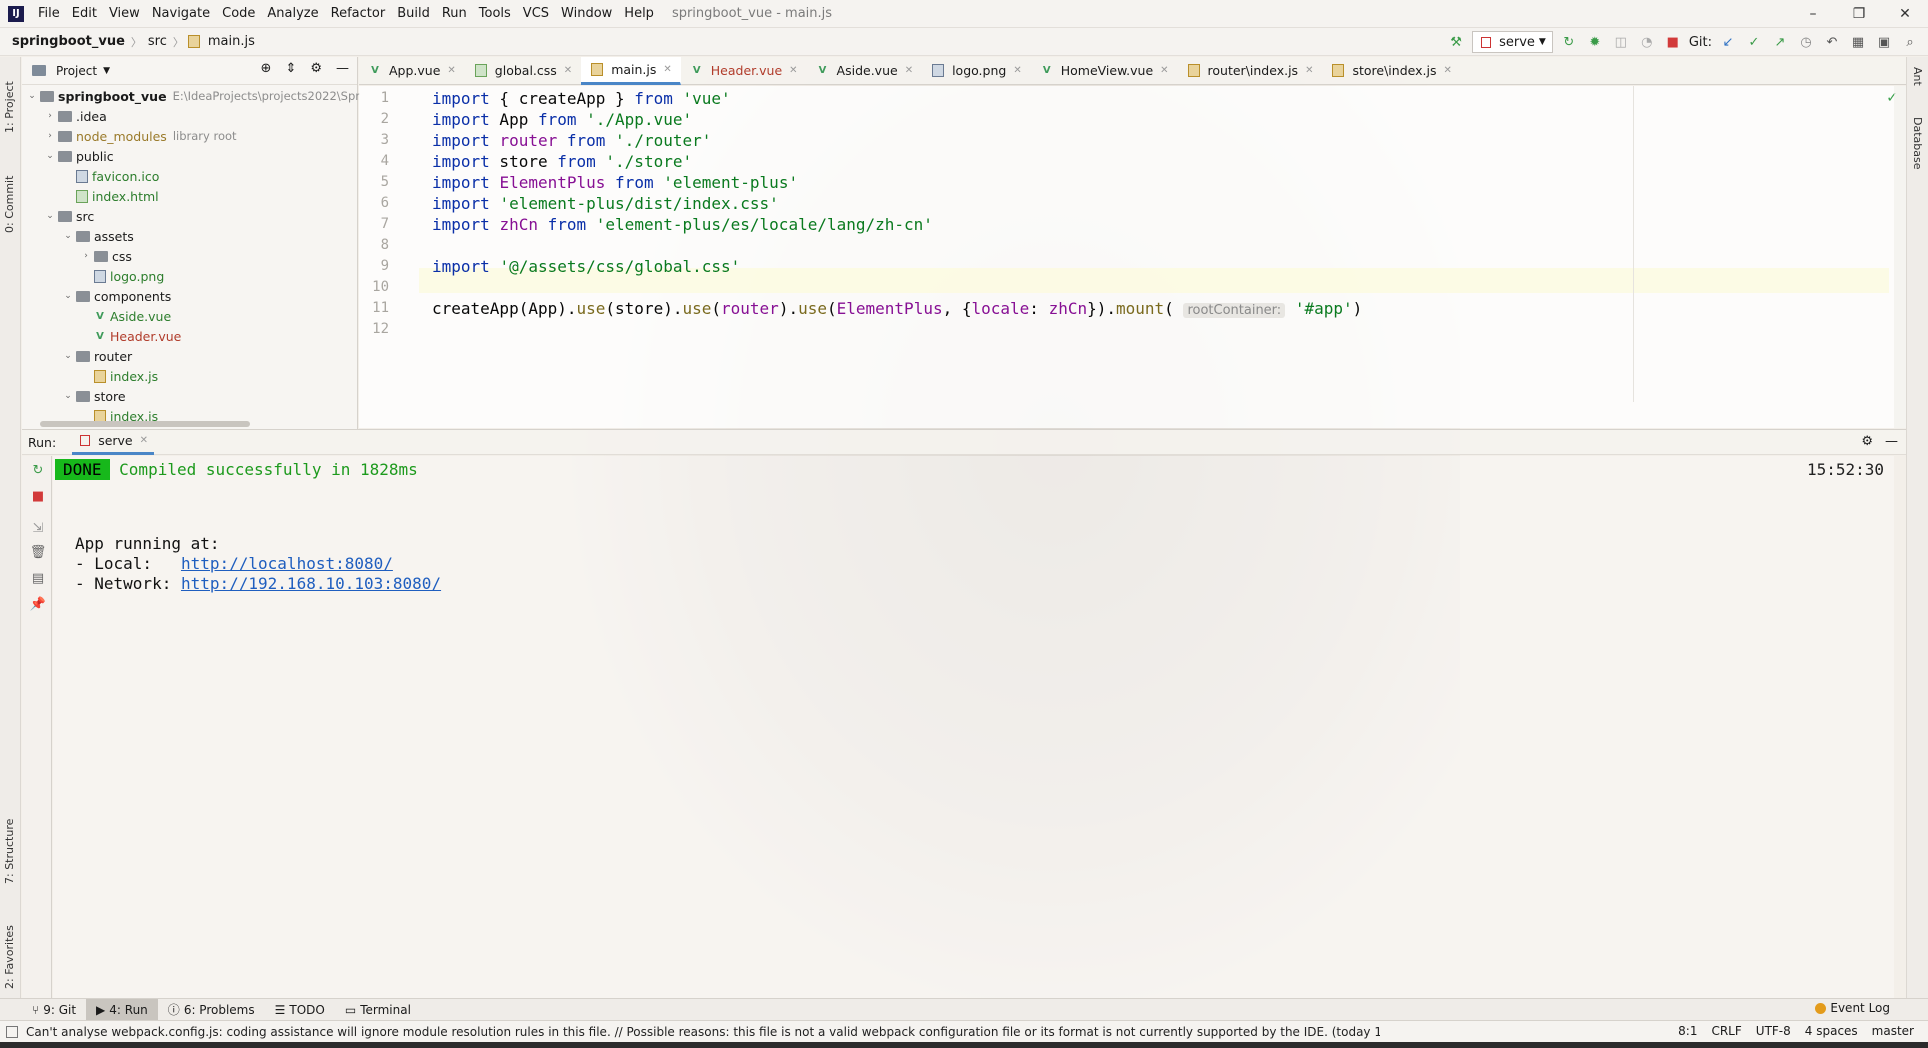  Describe the element at coordinates (38, 552) in the screenshot. I see `trash-icon: 🗑` at that location.